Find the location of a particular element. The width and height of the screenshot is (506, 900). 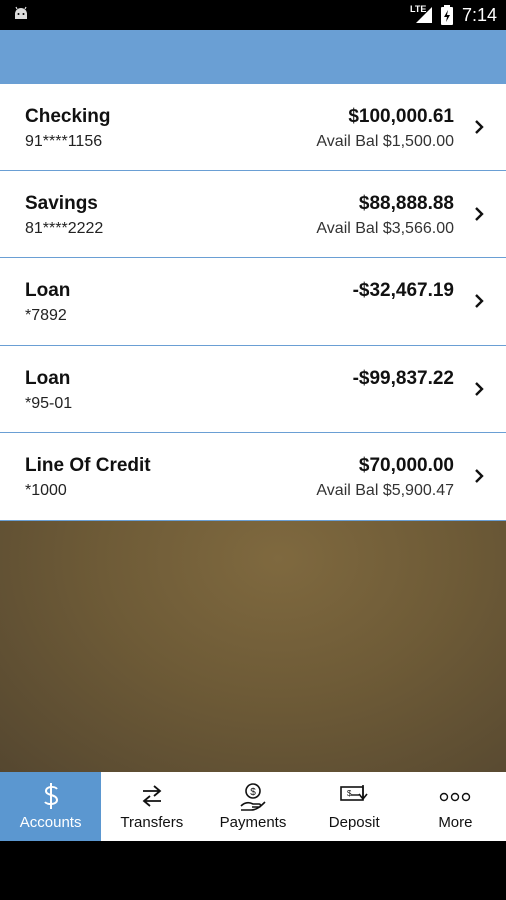

transfer-arrows-icon is located at coordinates (152, 798).